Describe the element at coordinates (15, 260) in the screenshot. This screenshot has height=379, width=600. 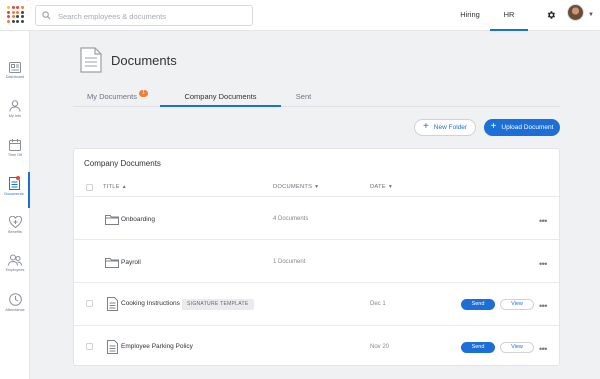
I see `people-icon` at that location.